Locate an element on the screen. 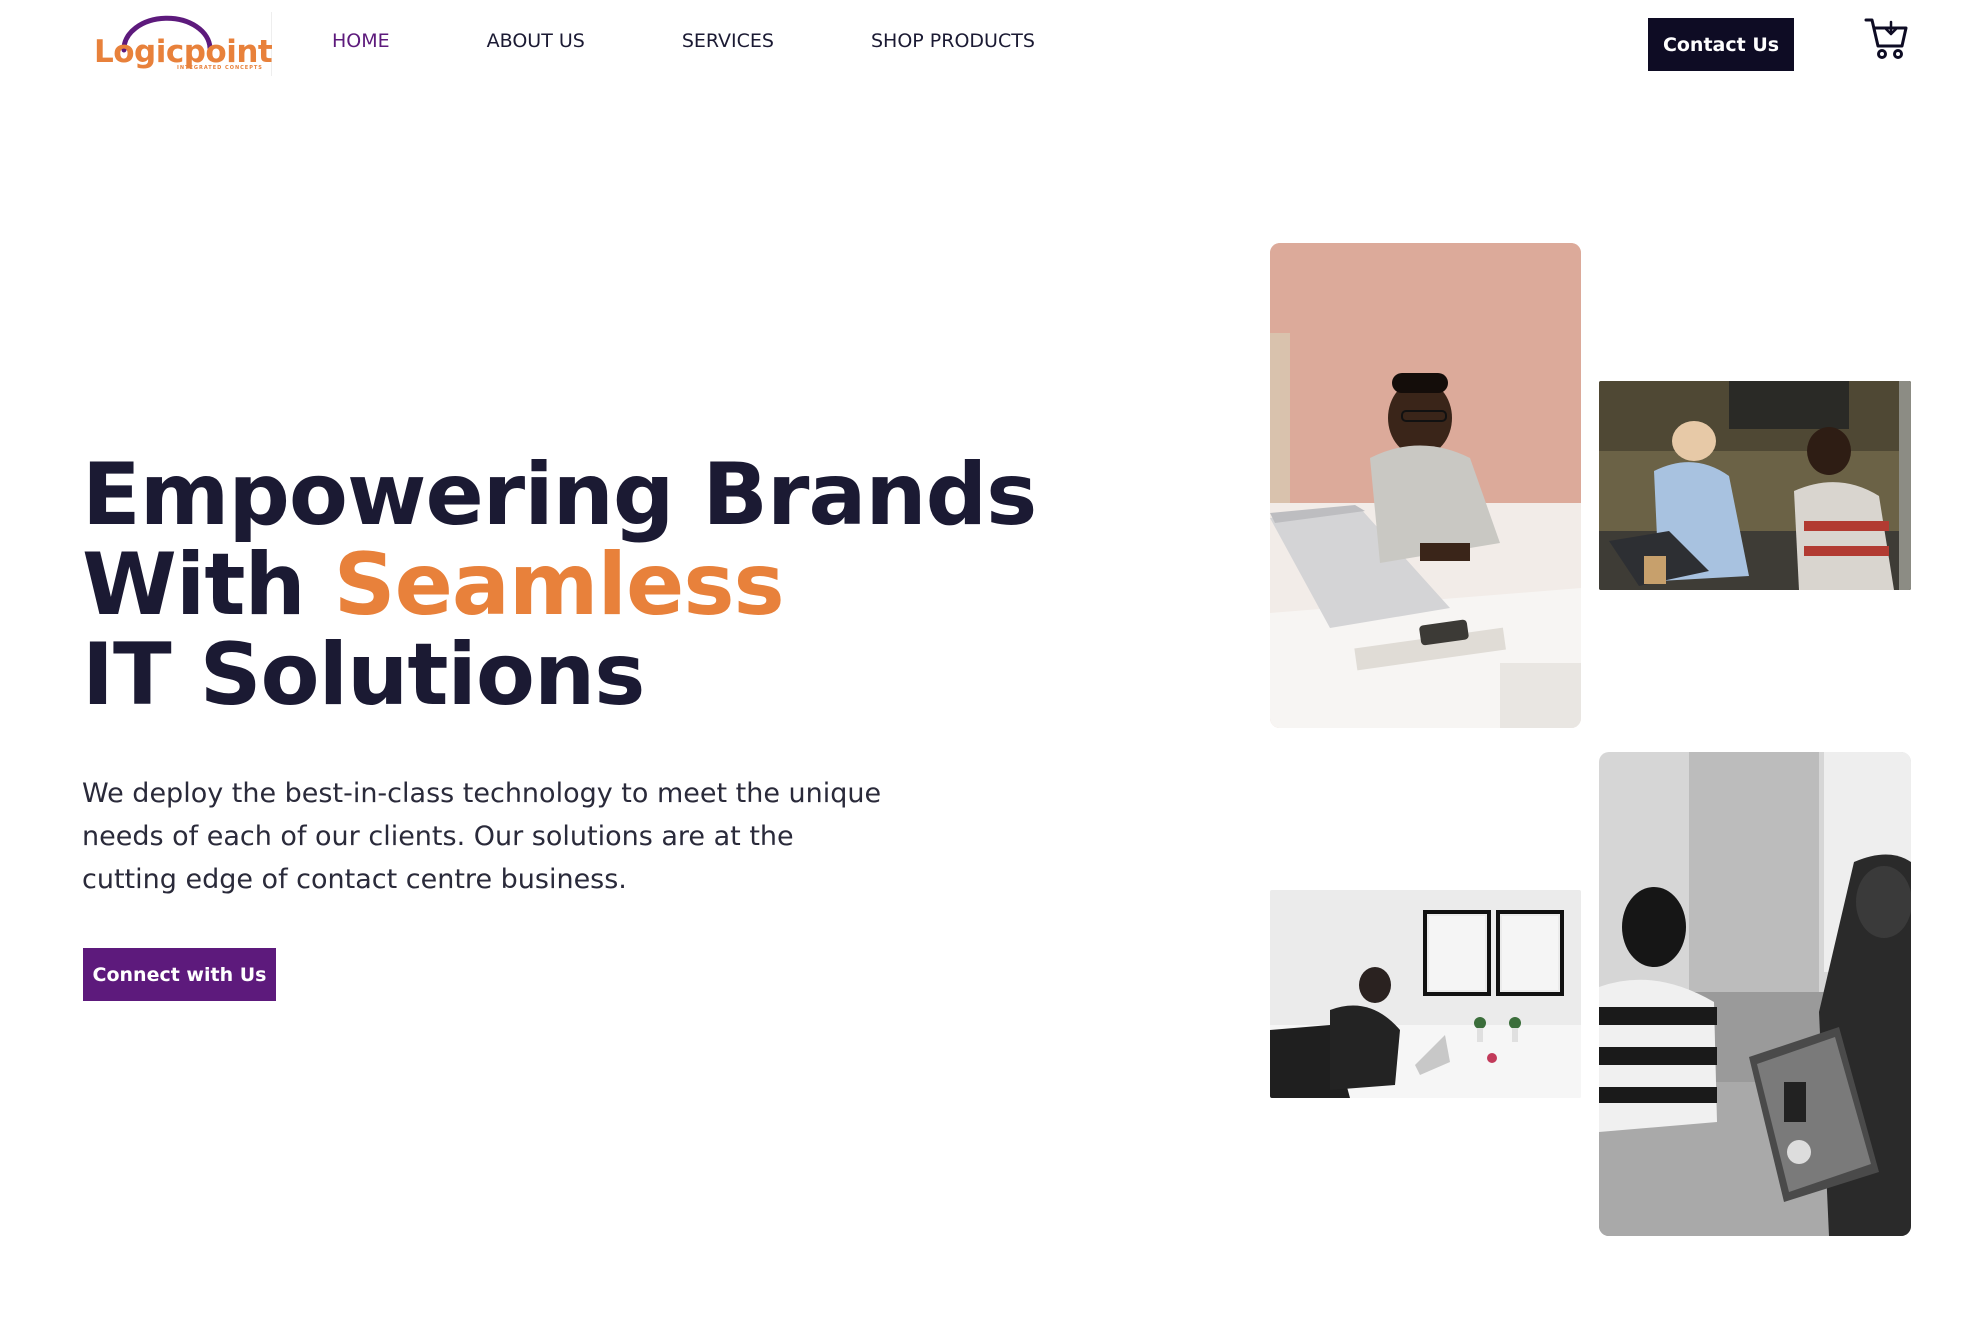 Image resolution: width=1980 pixels, height=1337 pixels. hero-title-line-3: IT Solutions is located at coordinates (363, 675).